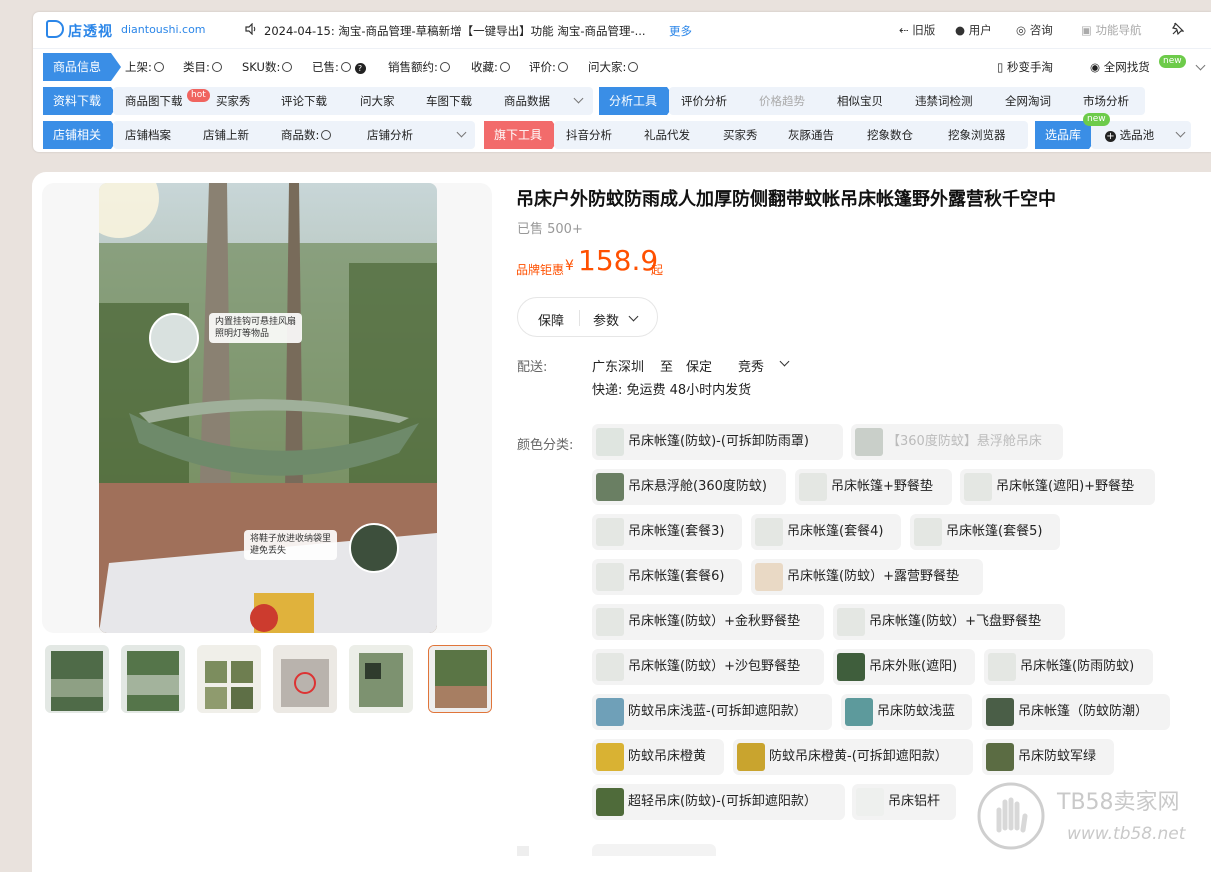 This screenshot has width=1211, height=872. What do you see at coordinates (811, 135) in the screenshot?
I see `huitun-notice: 灰豚通告` at bounding box center [811, 135].